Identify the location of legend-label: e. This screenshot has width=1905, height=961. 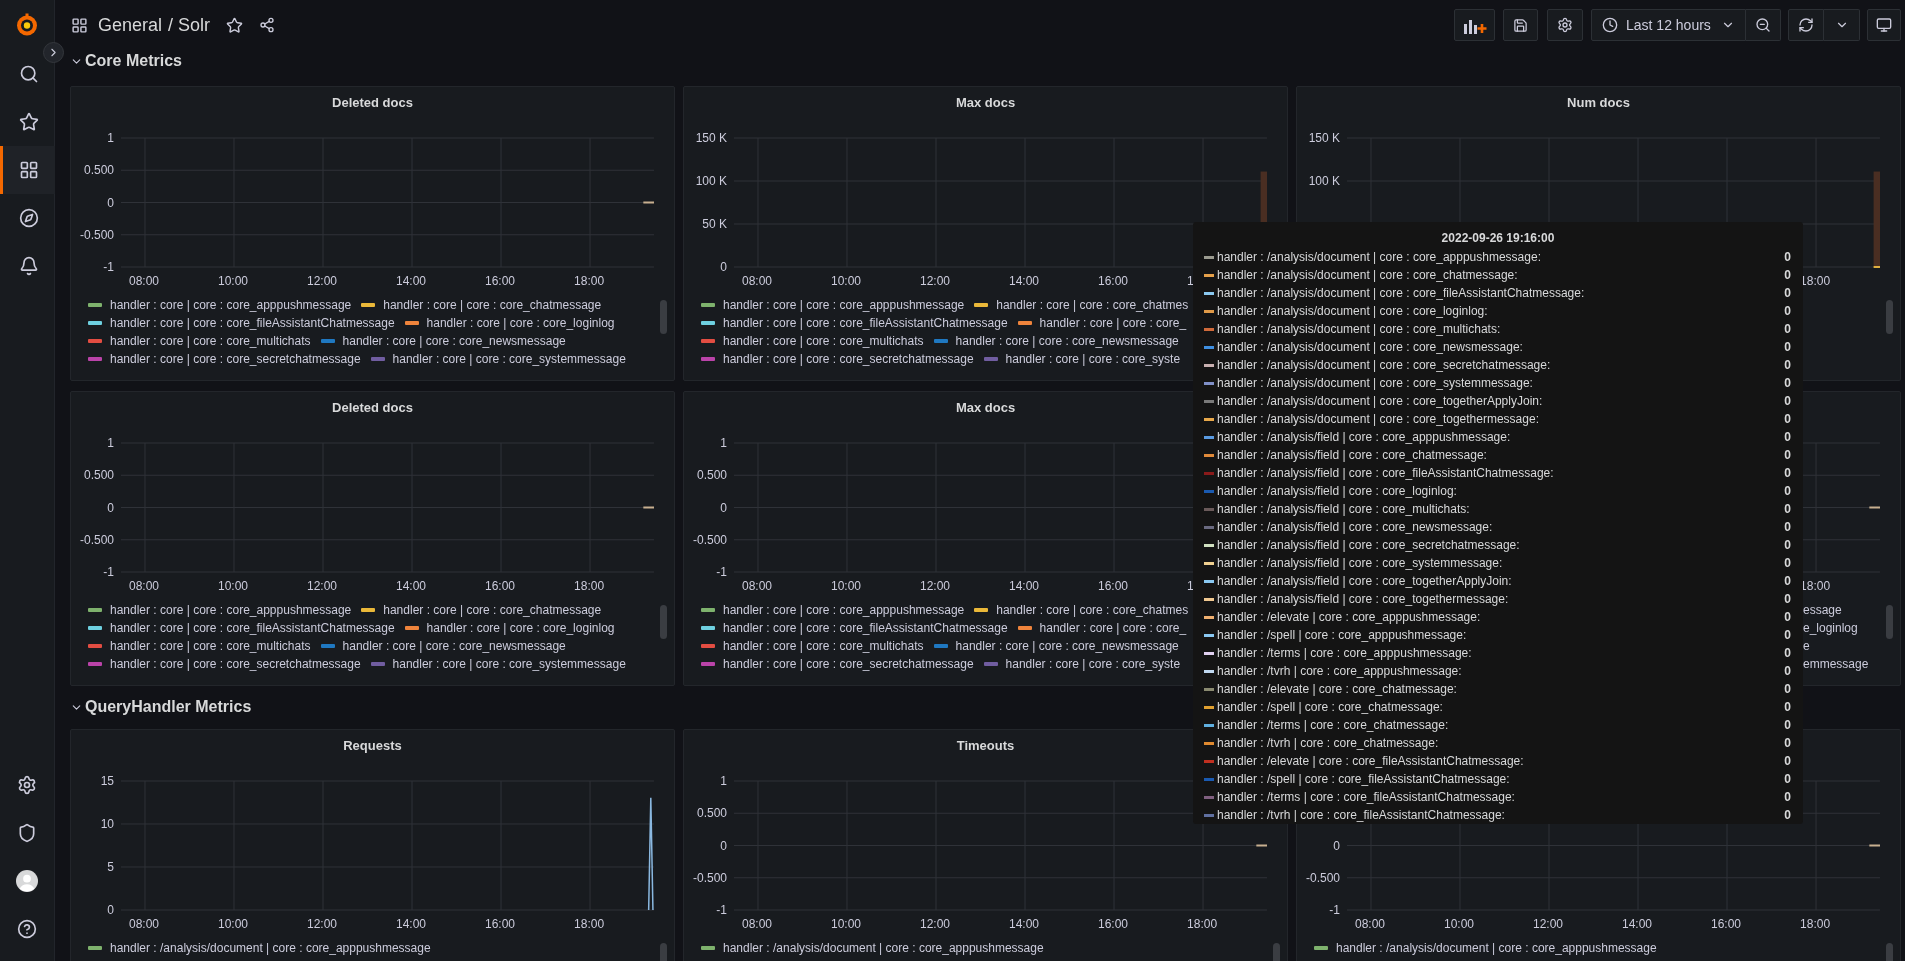
(1836, 646).